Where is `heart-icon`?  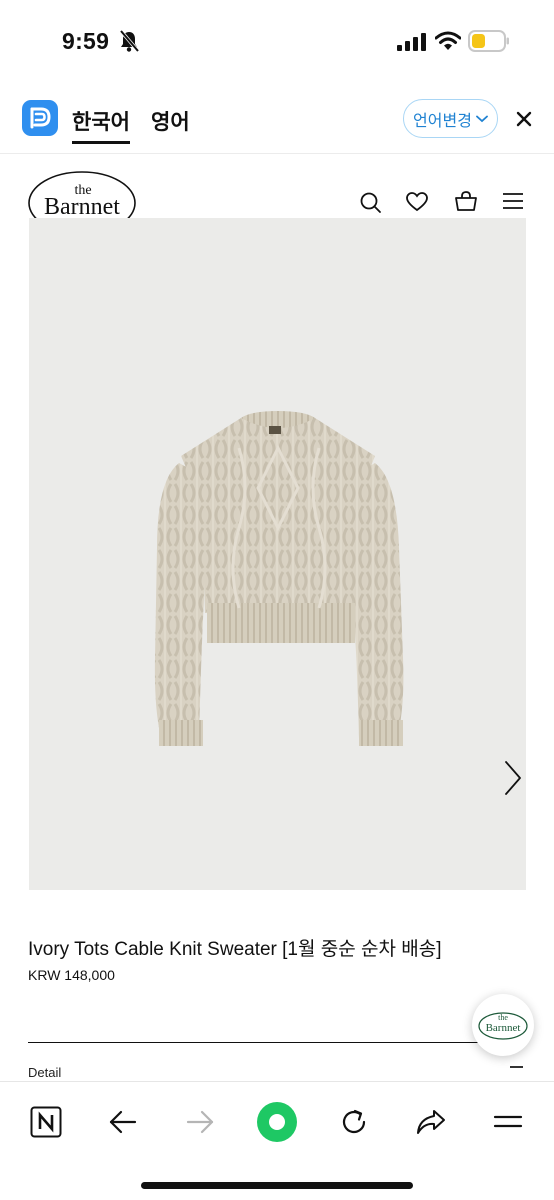
heart-icon is located at coordinates (417, 202).